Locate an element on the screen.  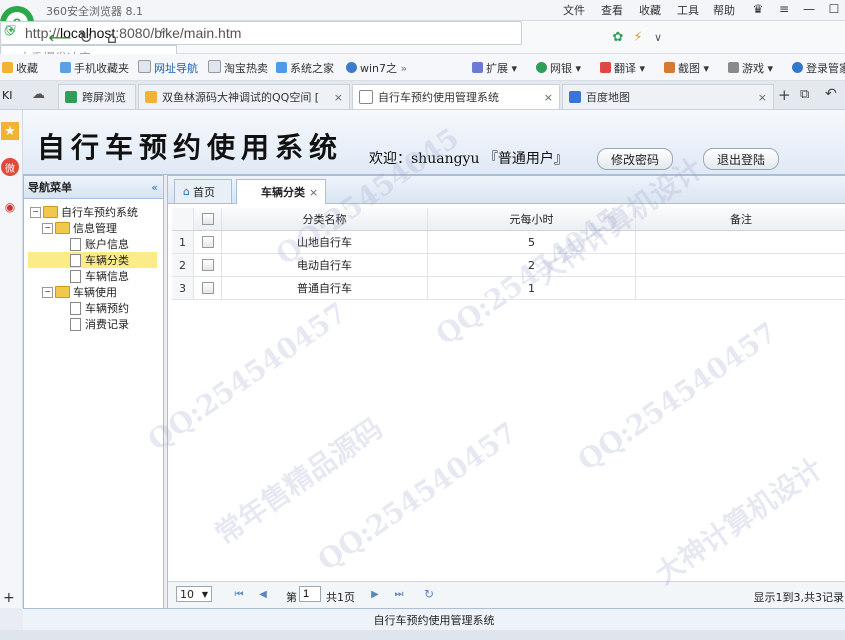
lightning-icon: ⚡ is located at coordinates (638, 37).